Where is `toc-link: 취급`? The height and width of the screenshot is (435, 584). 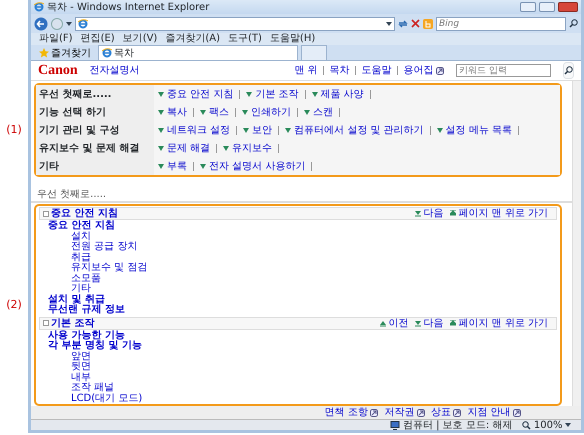 toc-link: 취급 is located at coordinates (81, 257).